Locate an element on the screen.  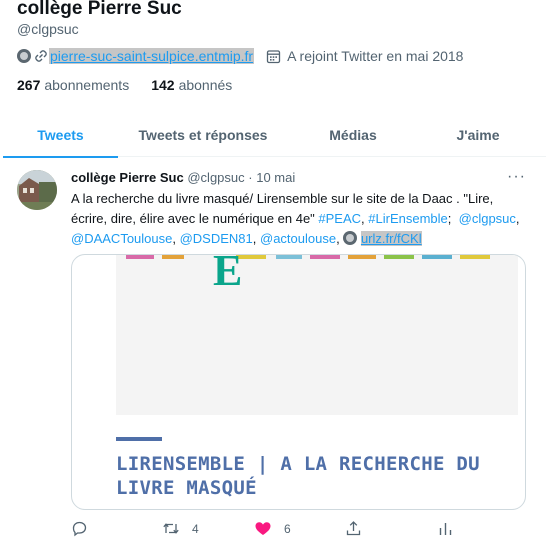
card-title-rule is located at coordinates (139, 439).